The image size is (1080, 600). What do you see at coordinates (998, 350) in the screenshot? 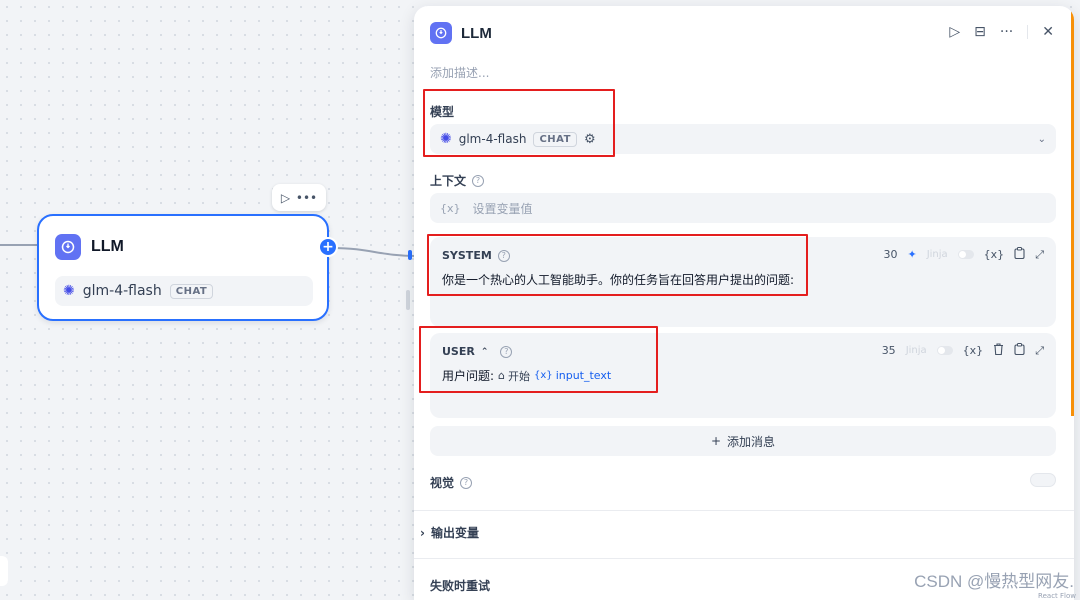
I see `trash-icon` at bounding box center [998, 350].